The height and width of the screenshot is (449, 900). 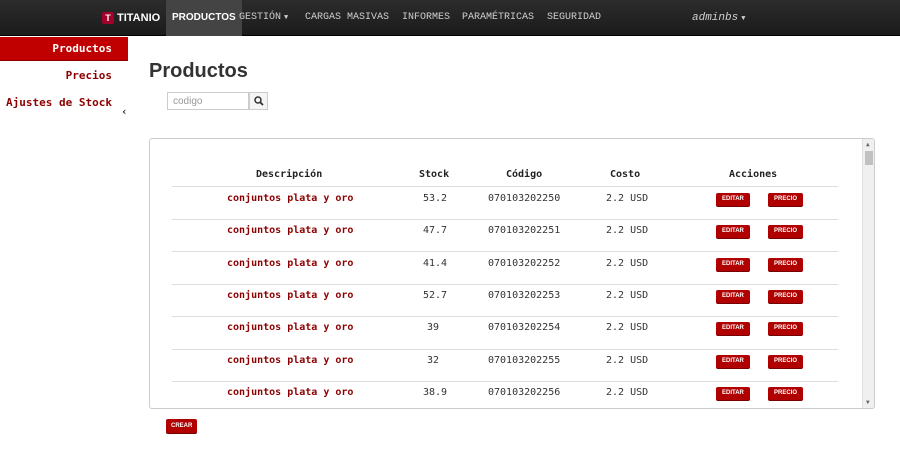 I want to click on cell-stock: 41.4, so click(x=435, y=263).